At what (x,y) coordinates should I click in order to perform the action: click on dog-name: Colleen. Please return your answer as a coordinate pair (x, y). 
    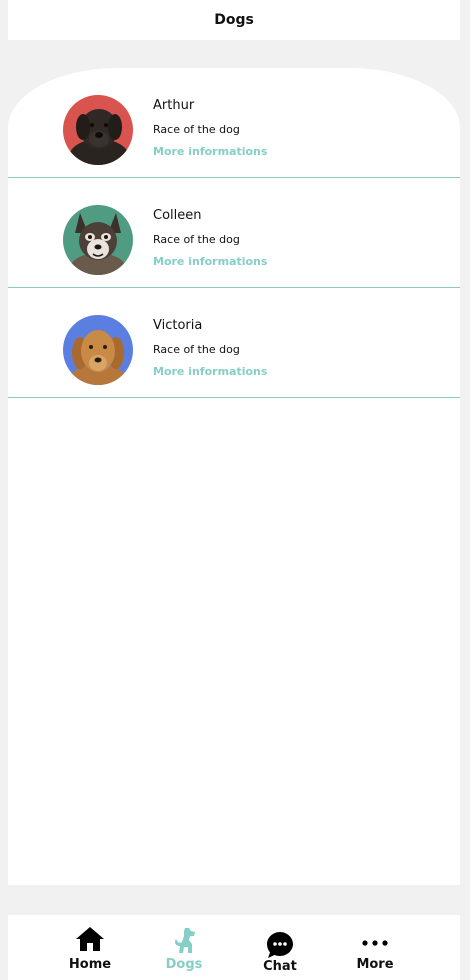
    Looking at the image, I should click on (177, 215).